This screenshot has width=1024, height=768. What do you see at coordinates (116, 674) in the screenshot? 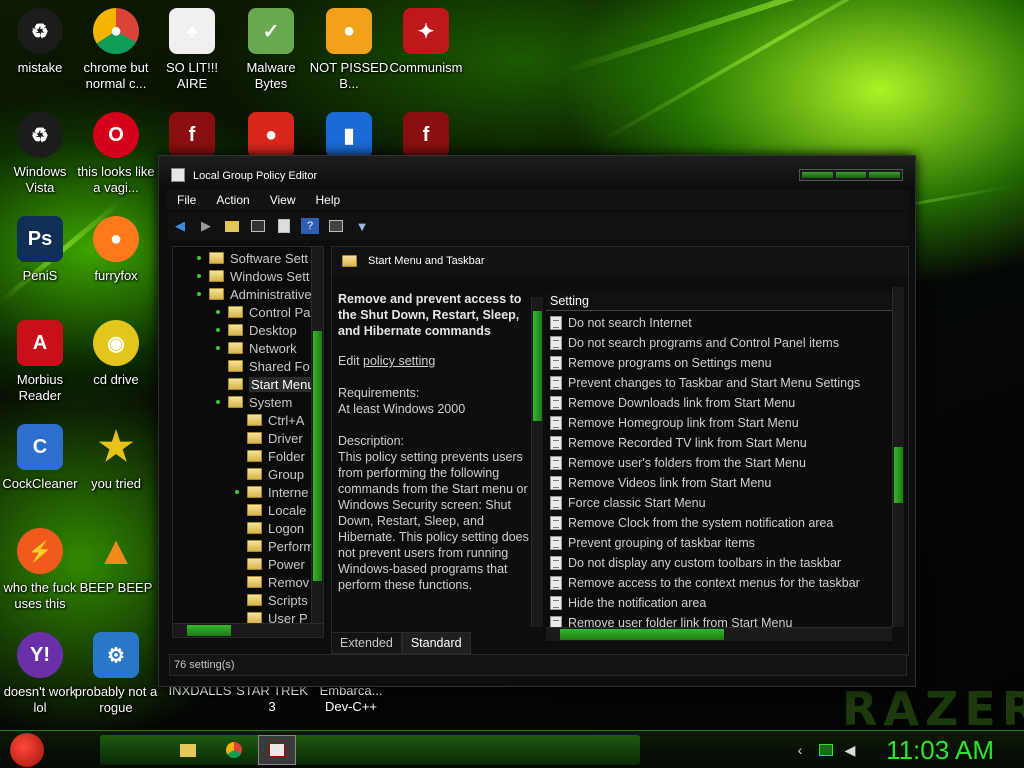
I see `desktop-icon: ⚙ probably not a rogue` at bounding box center [116, 674].